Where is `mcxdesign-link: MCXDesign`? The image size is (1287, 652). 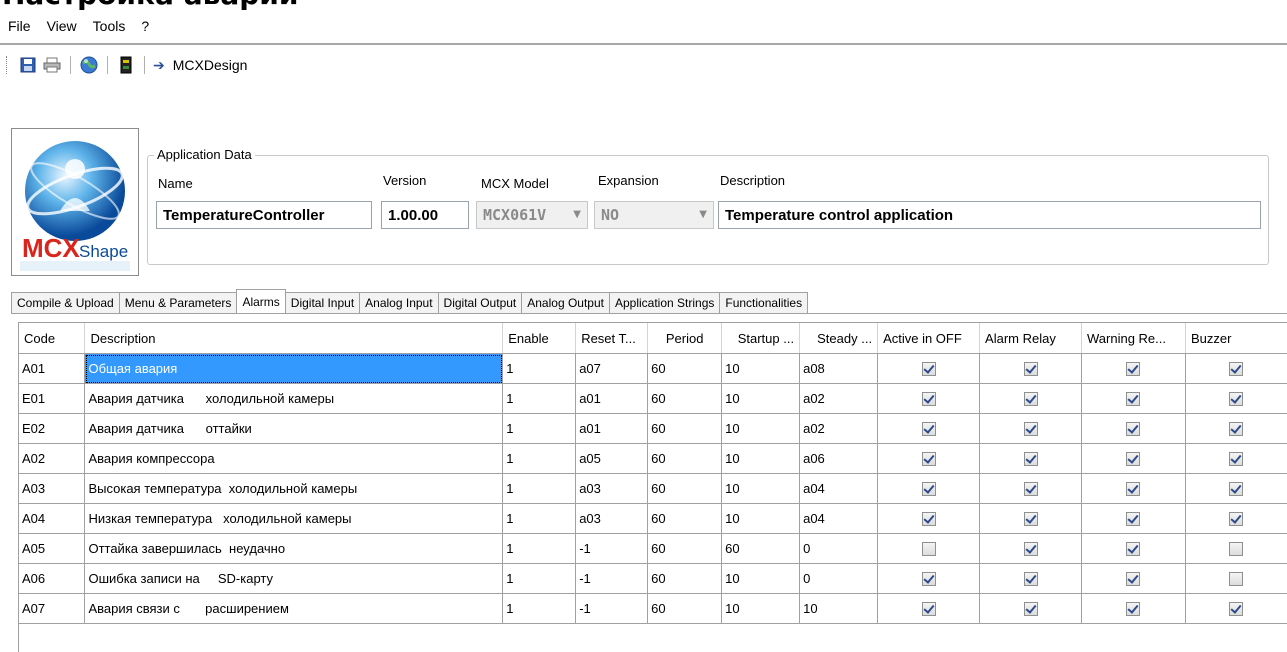 mcxdesign-link: MCXDesign is located at coordinates (210, 65).